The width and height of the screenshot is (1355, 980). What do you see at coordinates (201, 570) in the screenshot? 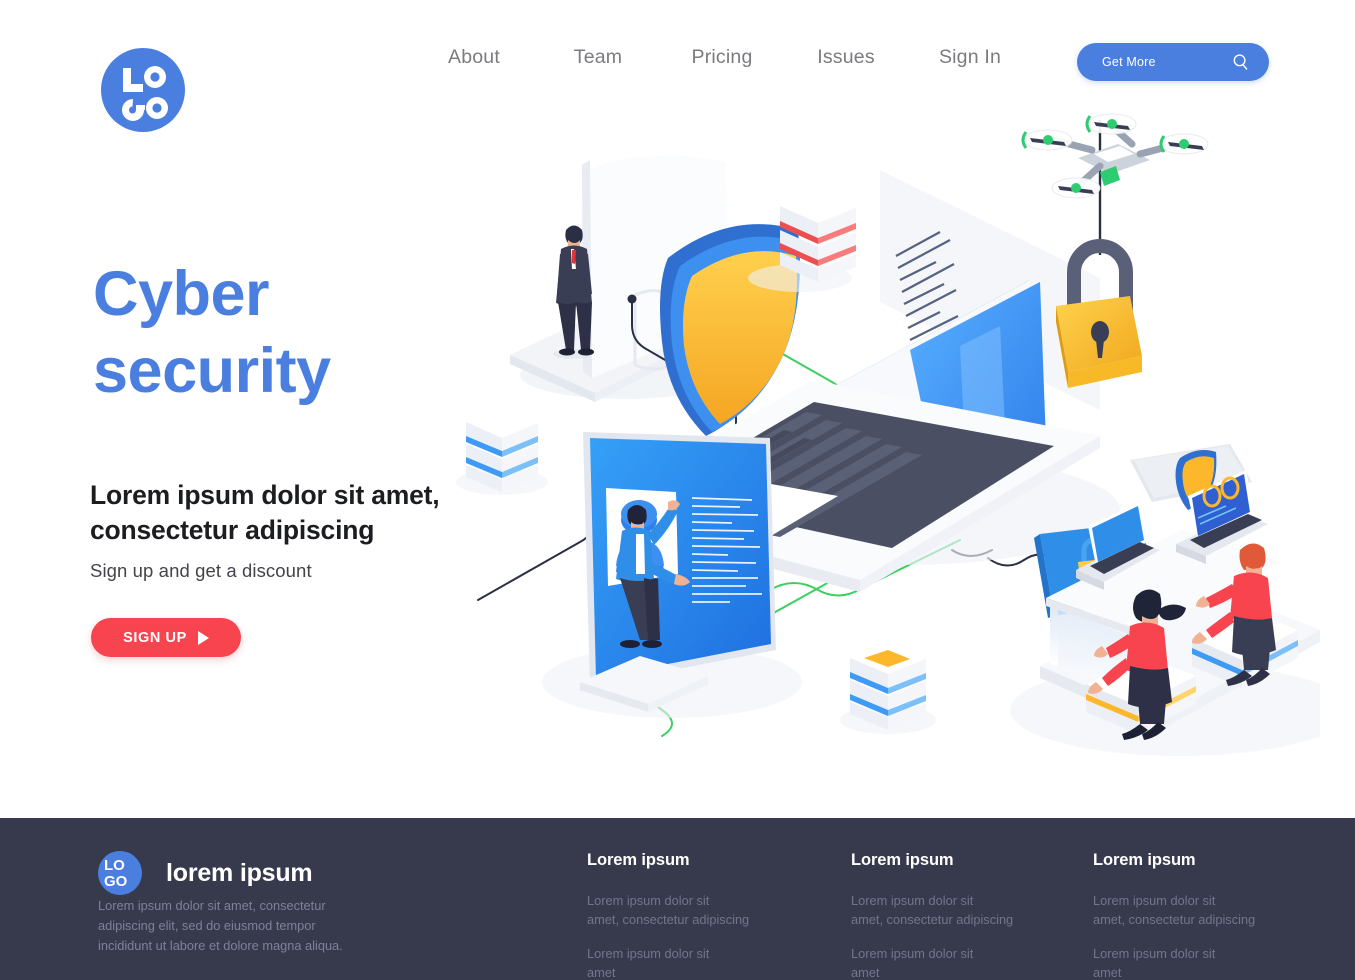
I see `hero-note: Sign up and get a discount` at bounding box center [201, 570].